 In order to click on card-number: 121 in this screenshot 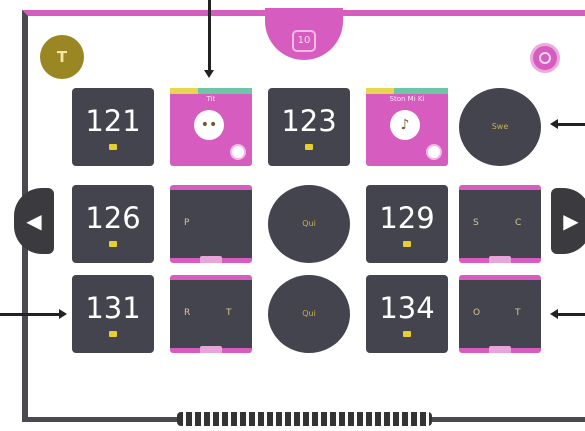, I will do `click(113, 121)`.